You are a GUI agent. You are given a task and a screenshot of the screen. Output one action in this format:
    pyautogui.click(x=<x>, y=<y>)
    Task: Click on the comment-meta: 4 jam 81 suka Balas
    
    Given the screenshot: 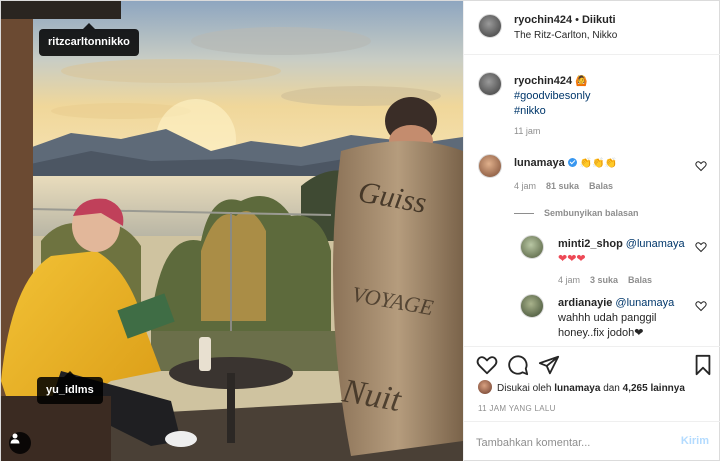 What is the action you would take?
    pyautogui.click(x=568, y=186)
    